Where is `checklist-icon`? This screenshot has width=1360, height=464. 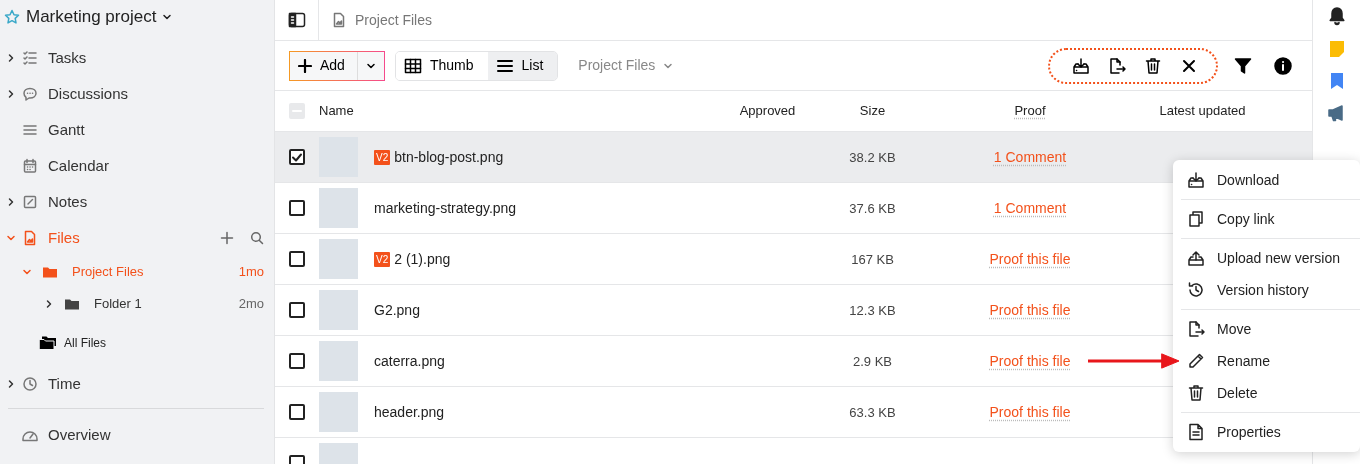
checklist-icon is located at coordinates (30, 58).